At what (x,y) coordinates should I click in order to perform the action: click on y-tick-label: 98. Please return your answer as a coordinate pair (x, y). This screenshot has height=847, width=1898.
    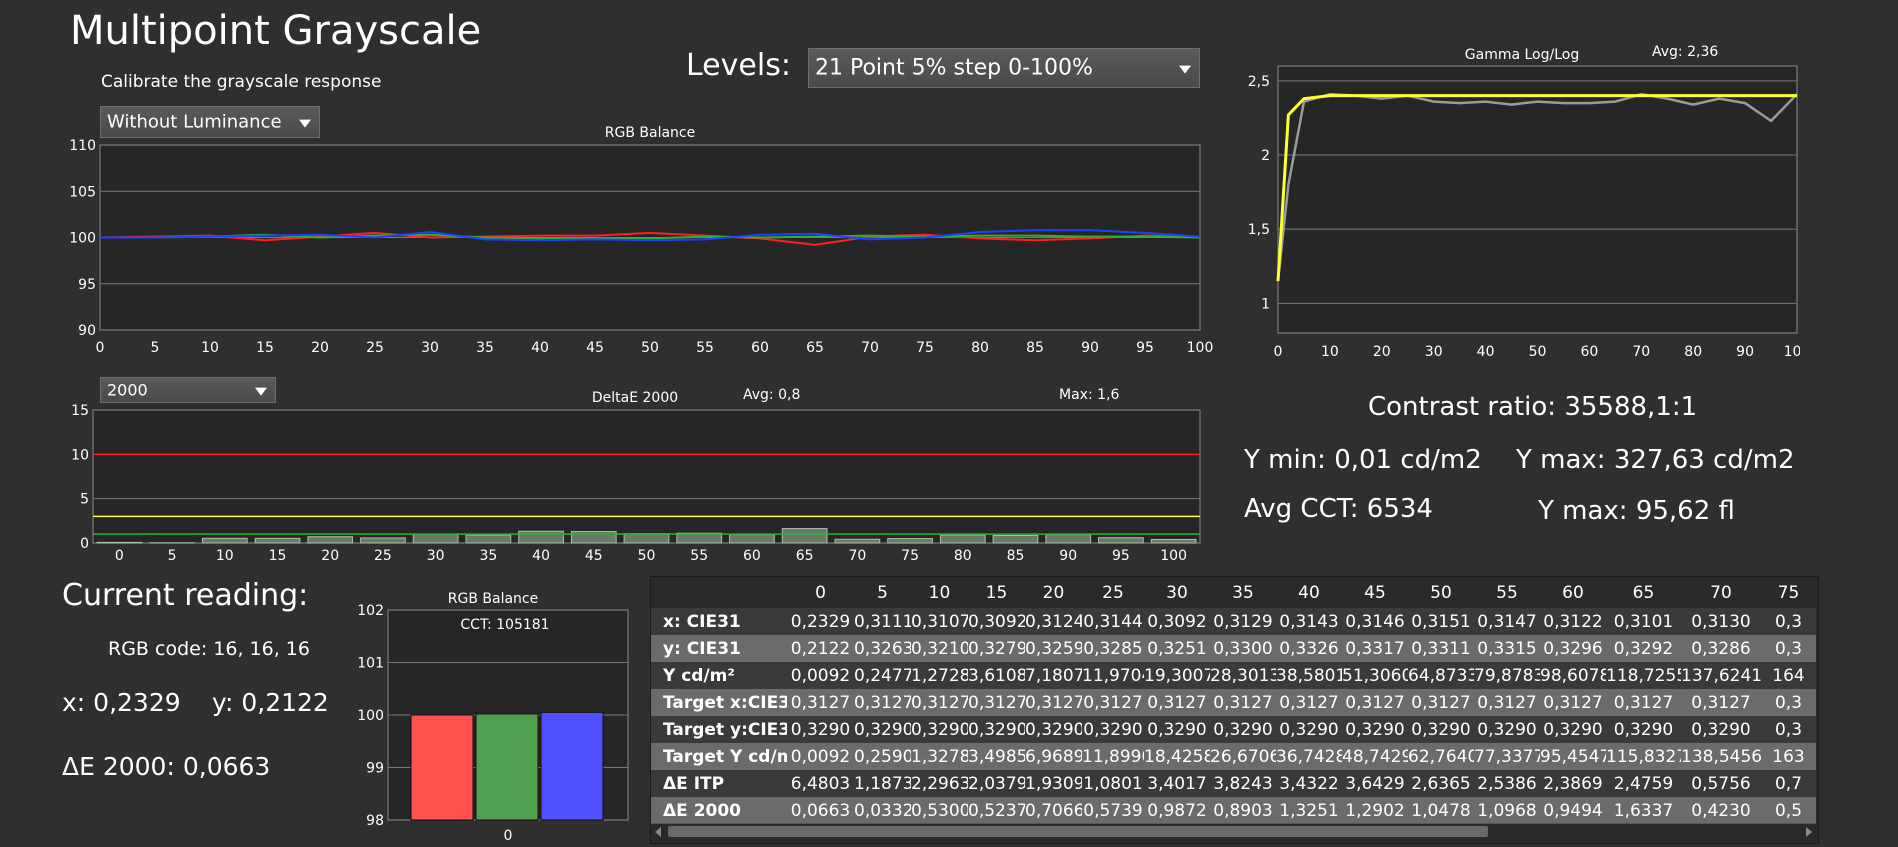
    Looking at the image, I should click on (375, 821).